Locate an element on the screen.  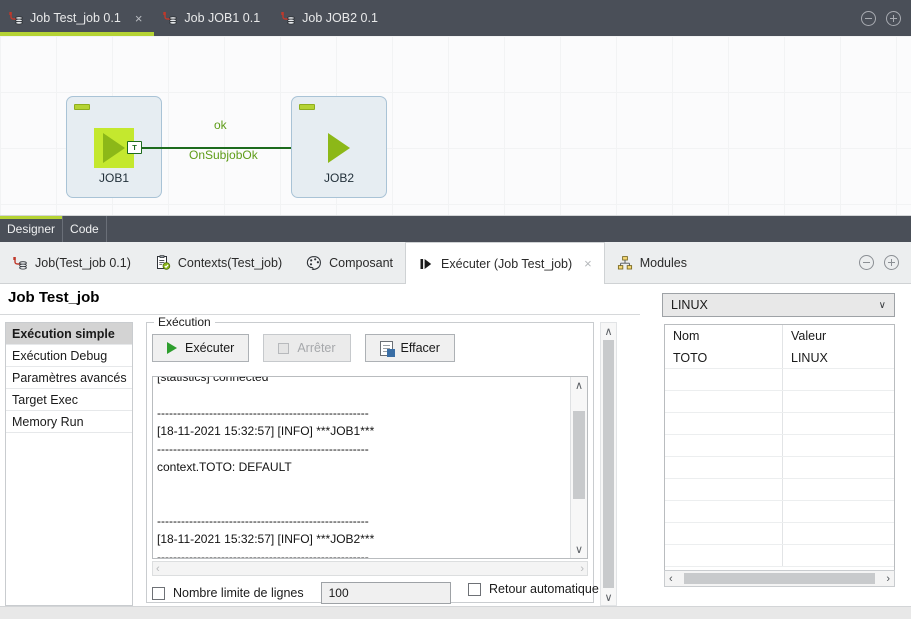
panel-vertical-scrollbar: ∧ ∨ is located at coordinates (608, 464).